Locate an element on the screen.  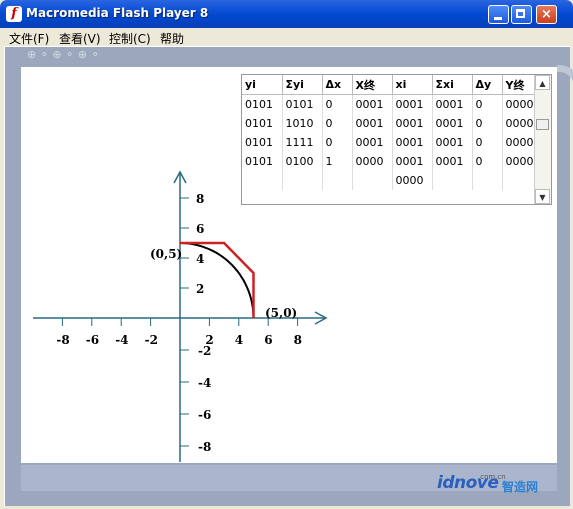
start-point-label: (0,5) is located at coordinates (166, 254).